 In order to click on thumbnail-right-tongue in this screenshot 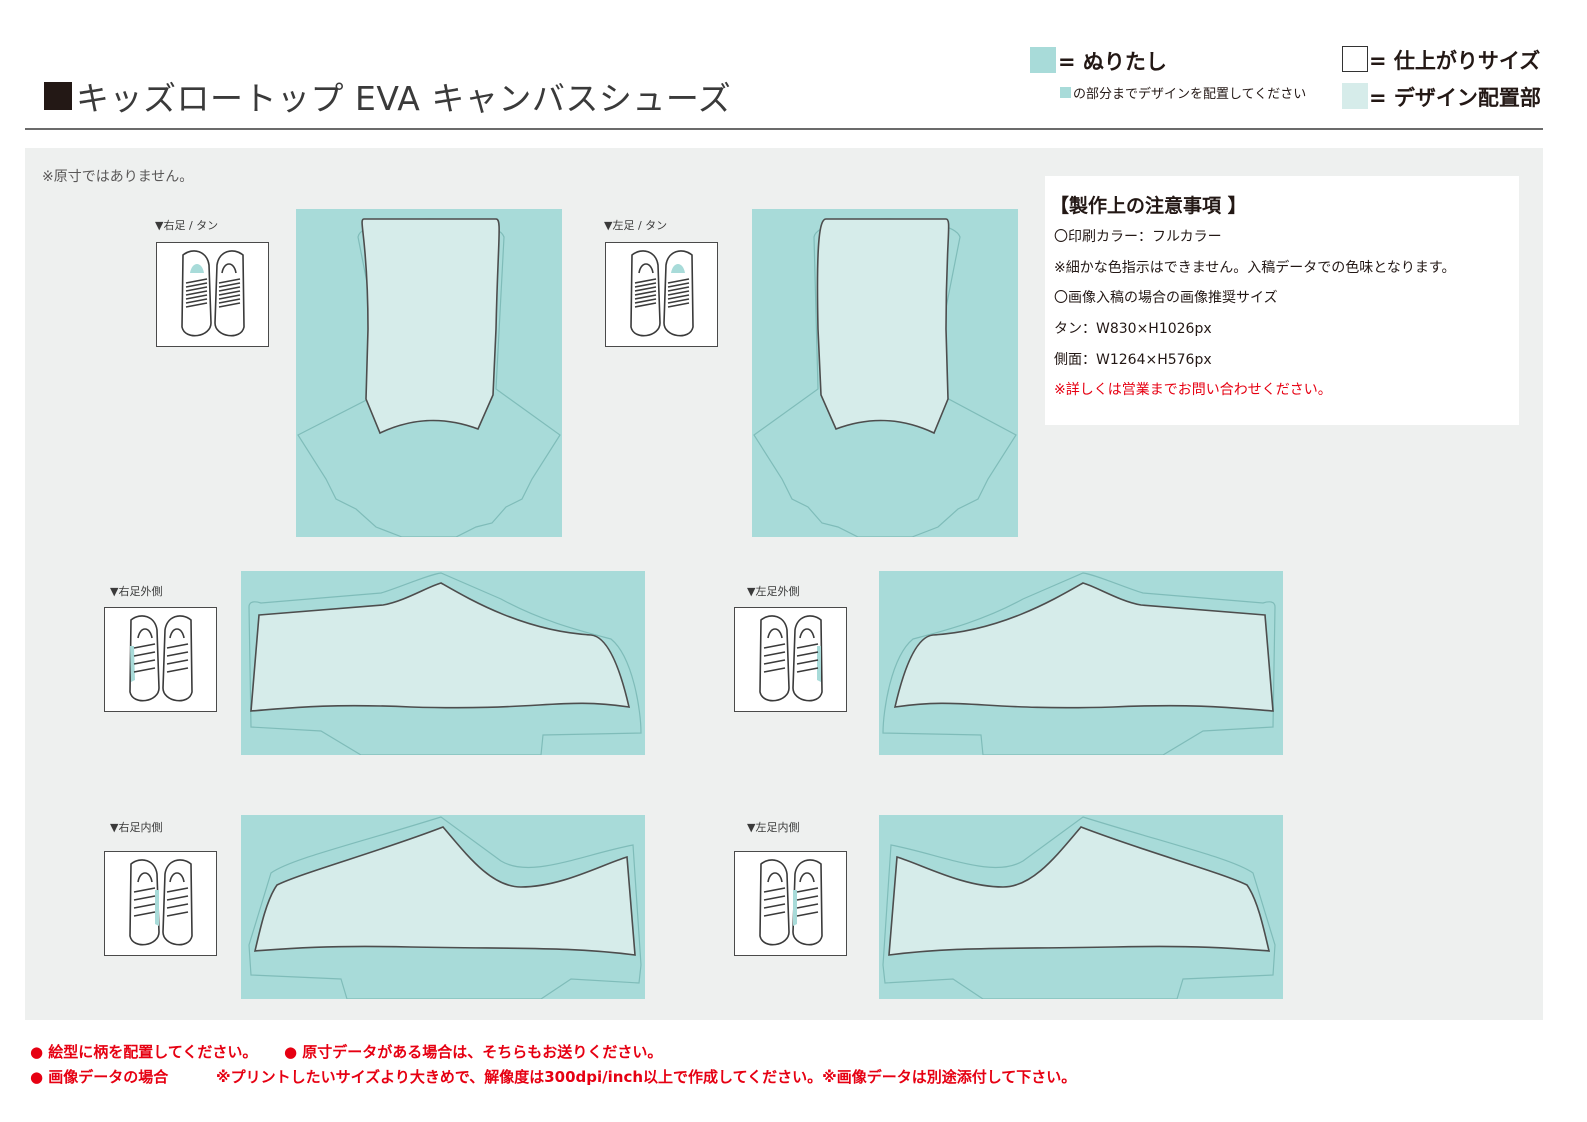, I will do `click(212, 294)`.